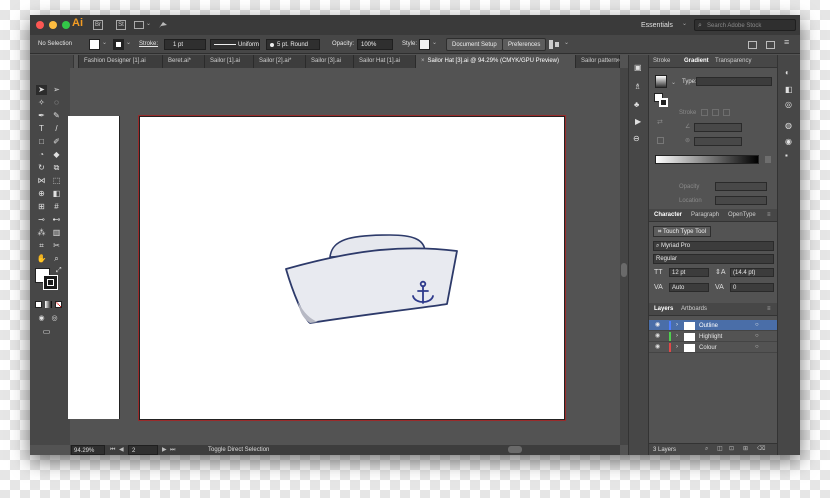 This screenshot has height=498, width=830. What do you see at coordinates (788, 105) in the screenshot?
I see `color-guide-icon: ◎` at bounding box center [788, 105].